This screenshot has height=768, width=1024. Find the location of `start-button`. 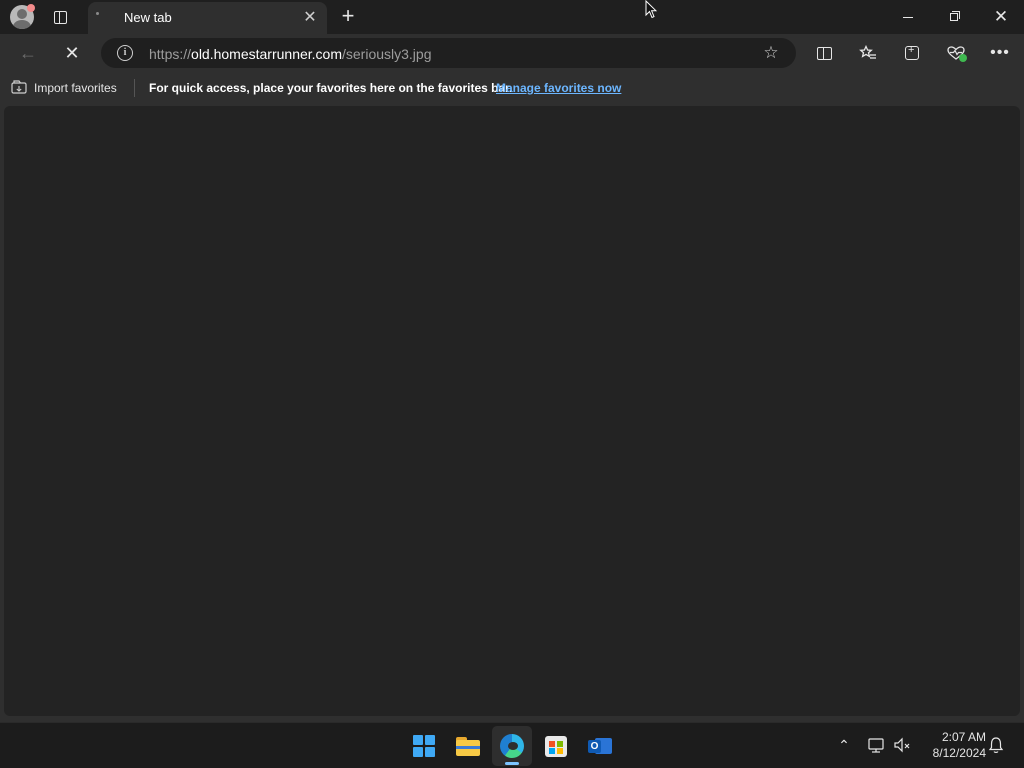

start-button is located at coordinates (424, 746).